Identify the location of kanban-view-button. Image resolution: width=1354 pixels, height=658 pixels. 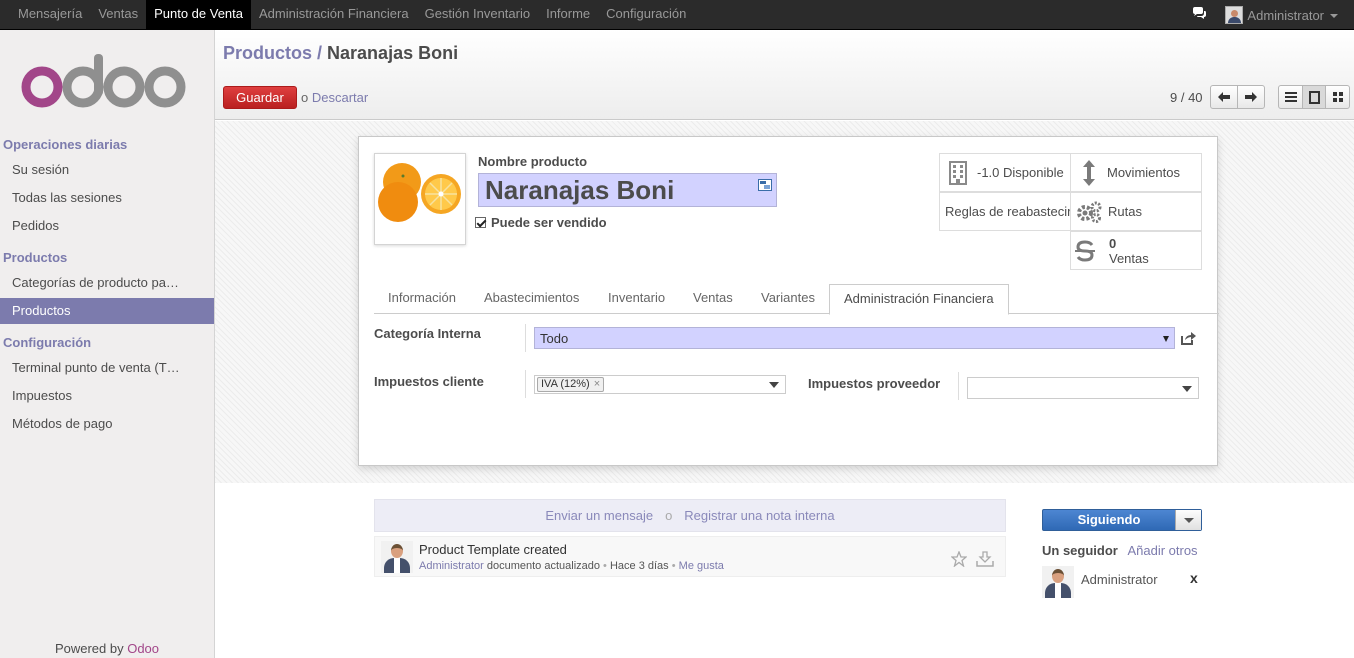
(1337, 97).